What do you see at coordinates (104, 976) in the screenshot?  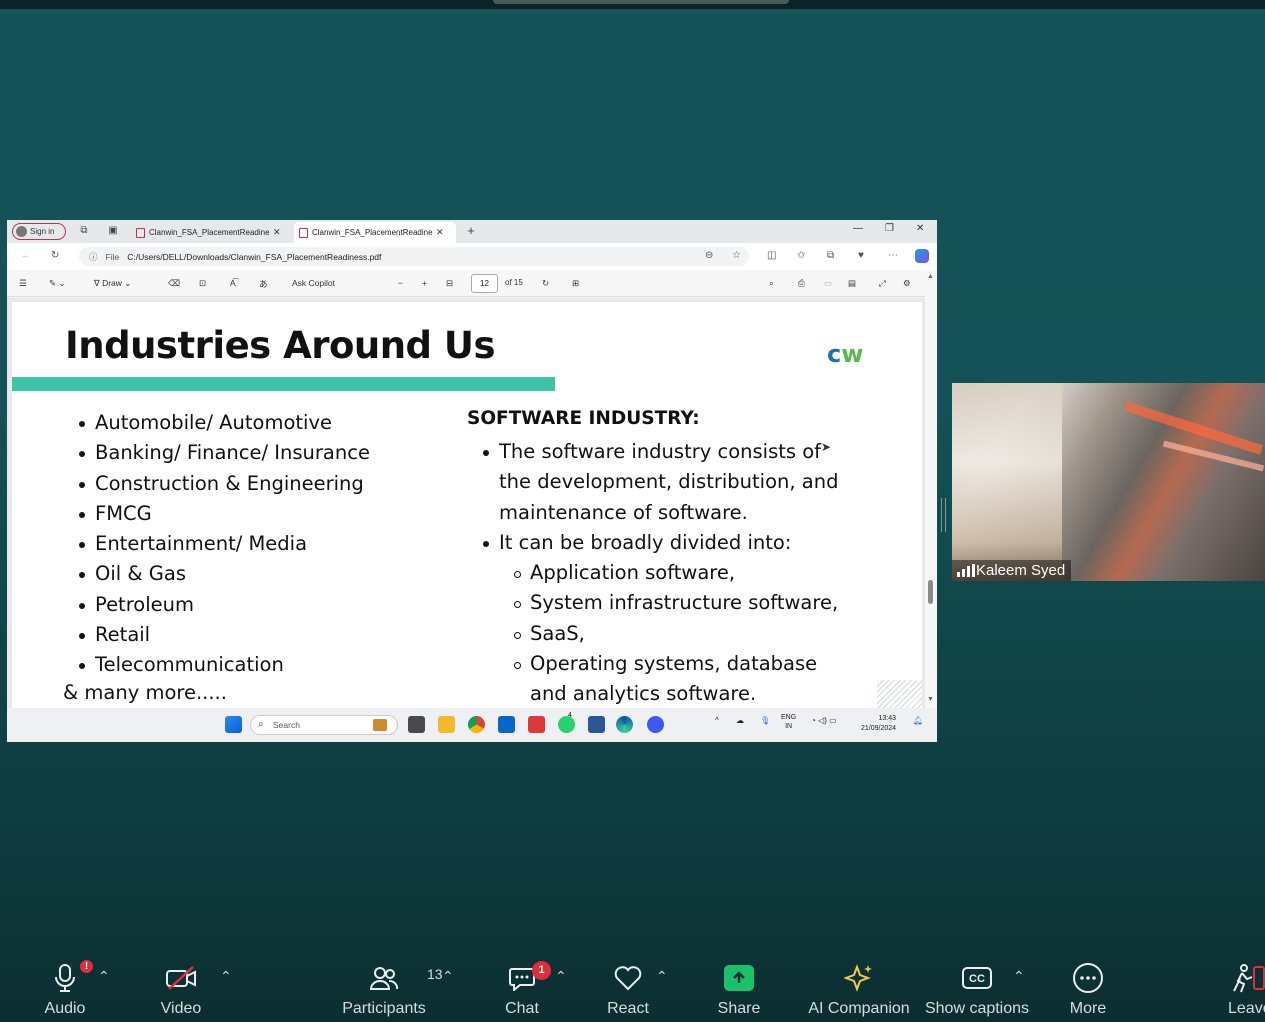 I see `audio-options-caret: ⌃` at bounding box center [104, 976].